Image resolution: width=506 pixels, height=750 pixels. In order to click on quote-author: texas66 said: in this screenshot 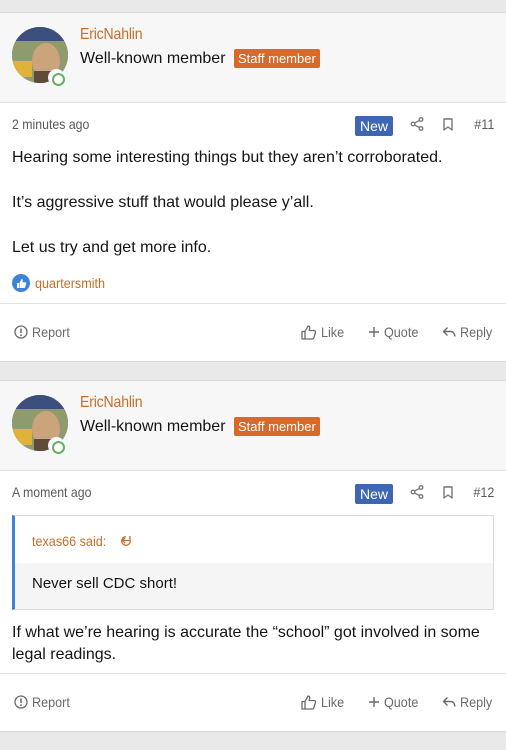, I will do `click(69, 541)`.